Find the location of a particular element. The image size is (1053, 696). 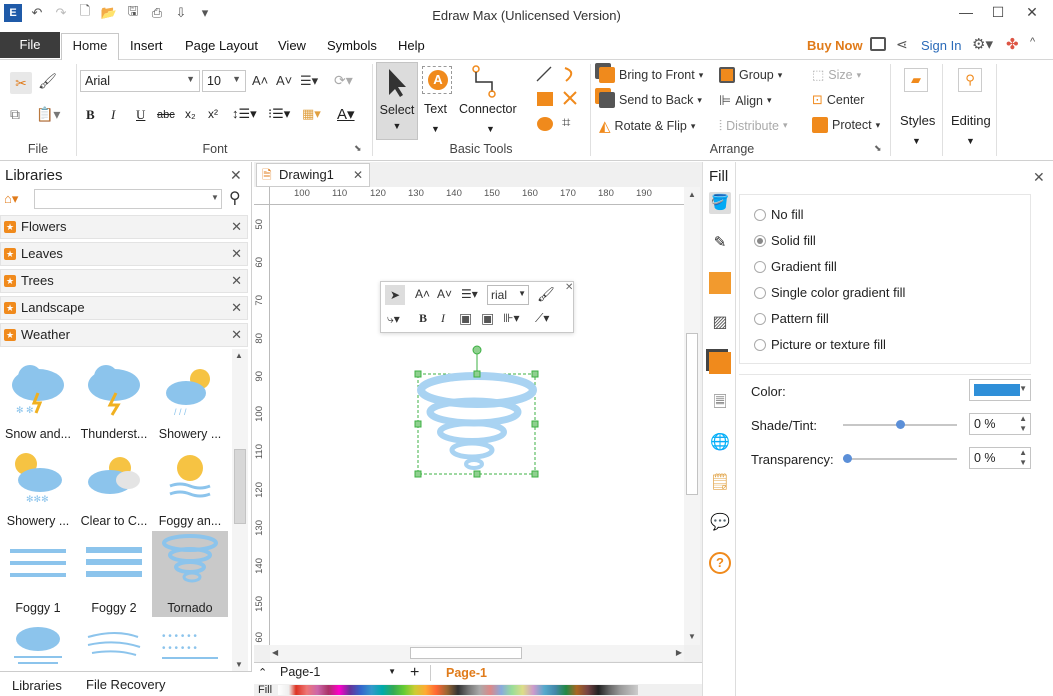

subscript-icon: x₂ is located at coordinates (190, 114).